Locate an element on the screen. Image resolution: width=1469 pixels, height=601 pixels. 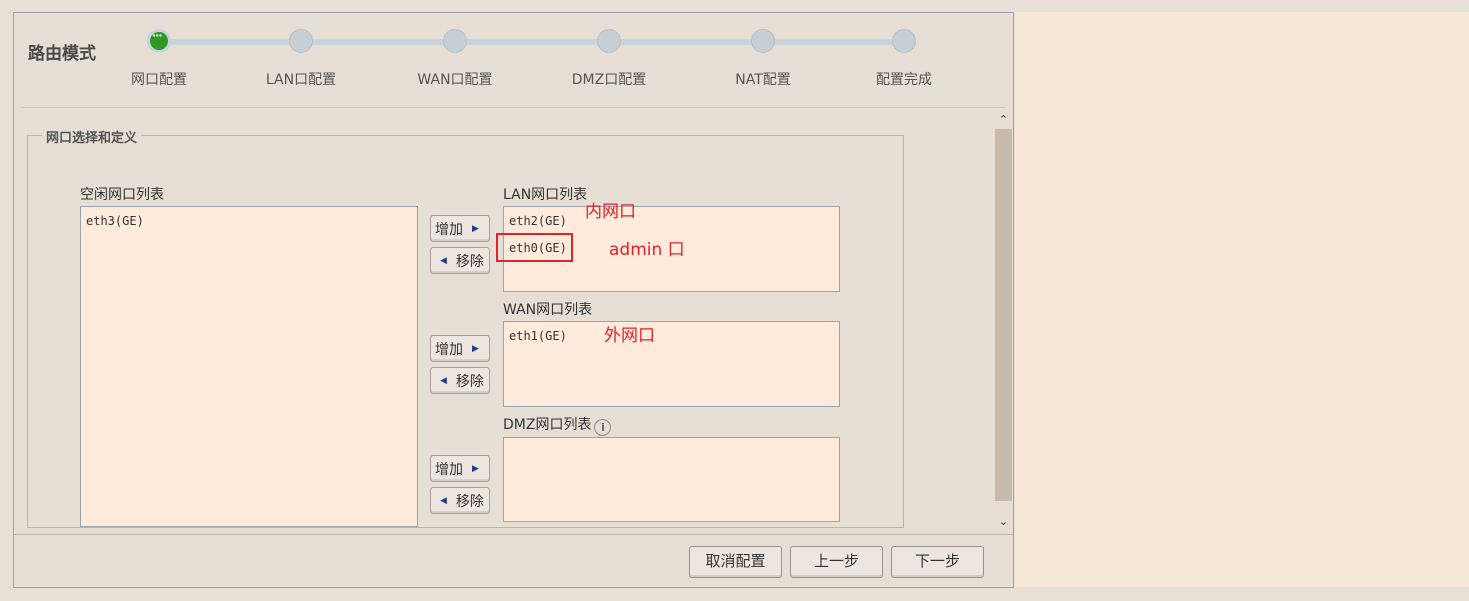
step-dot-port-config is located at coordinates (159, 41).